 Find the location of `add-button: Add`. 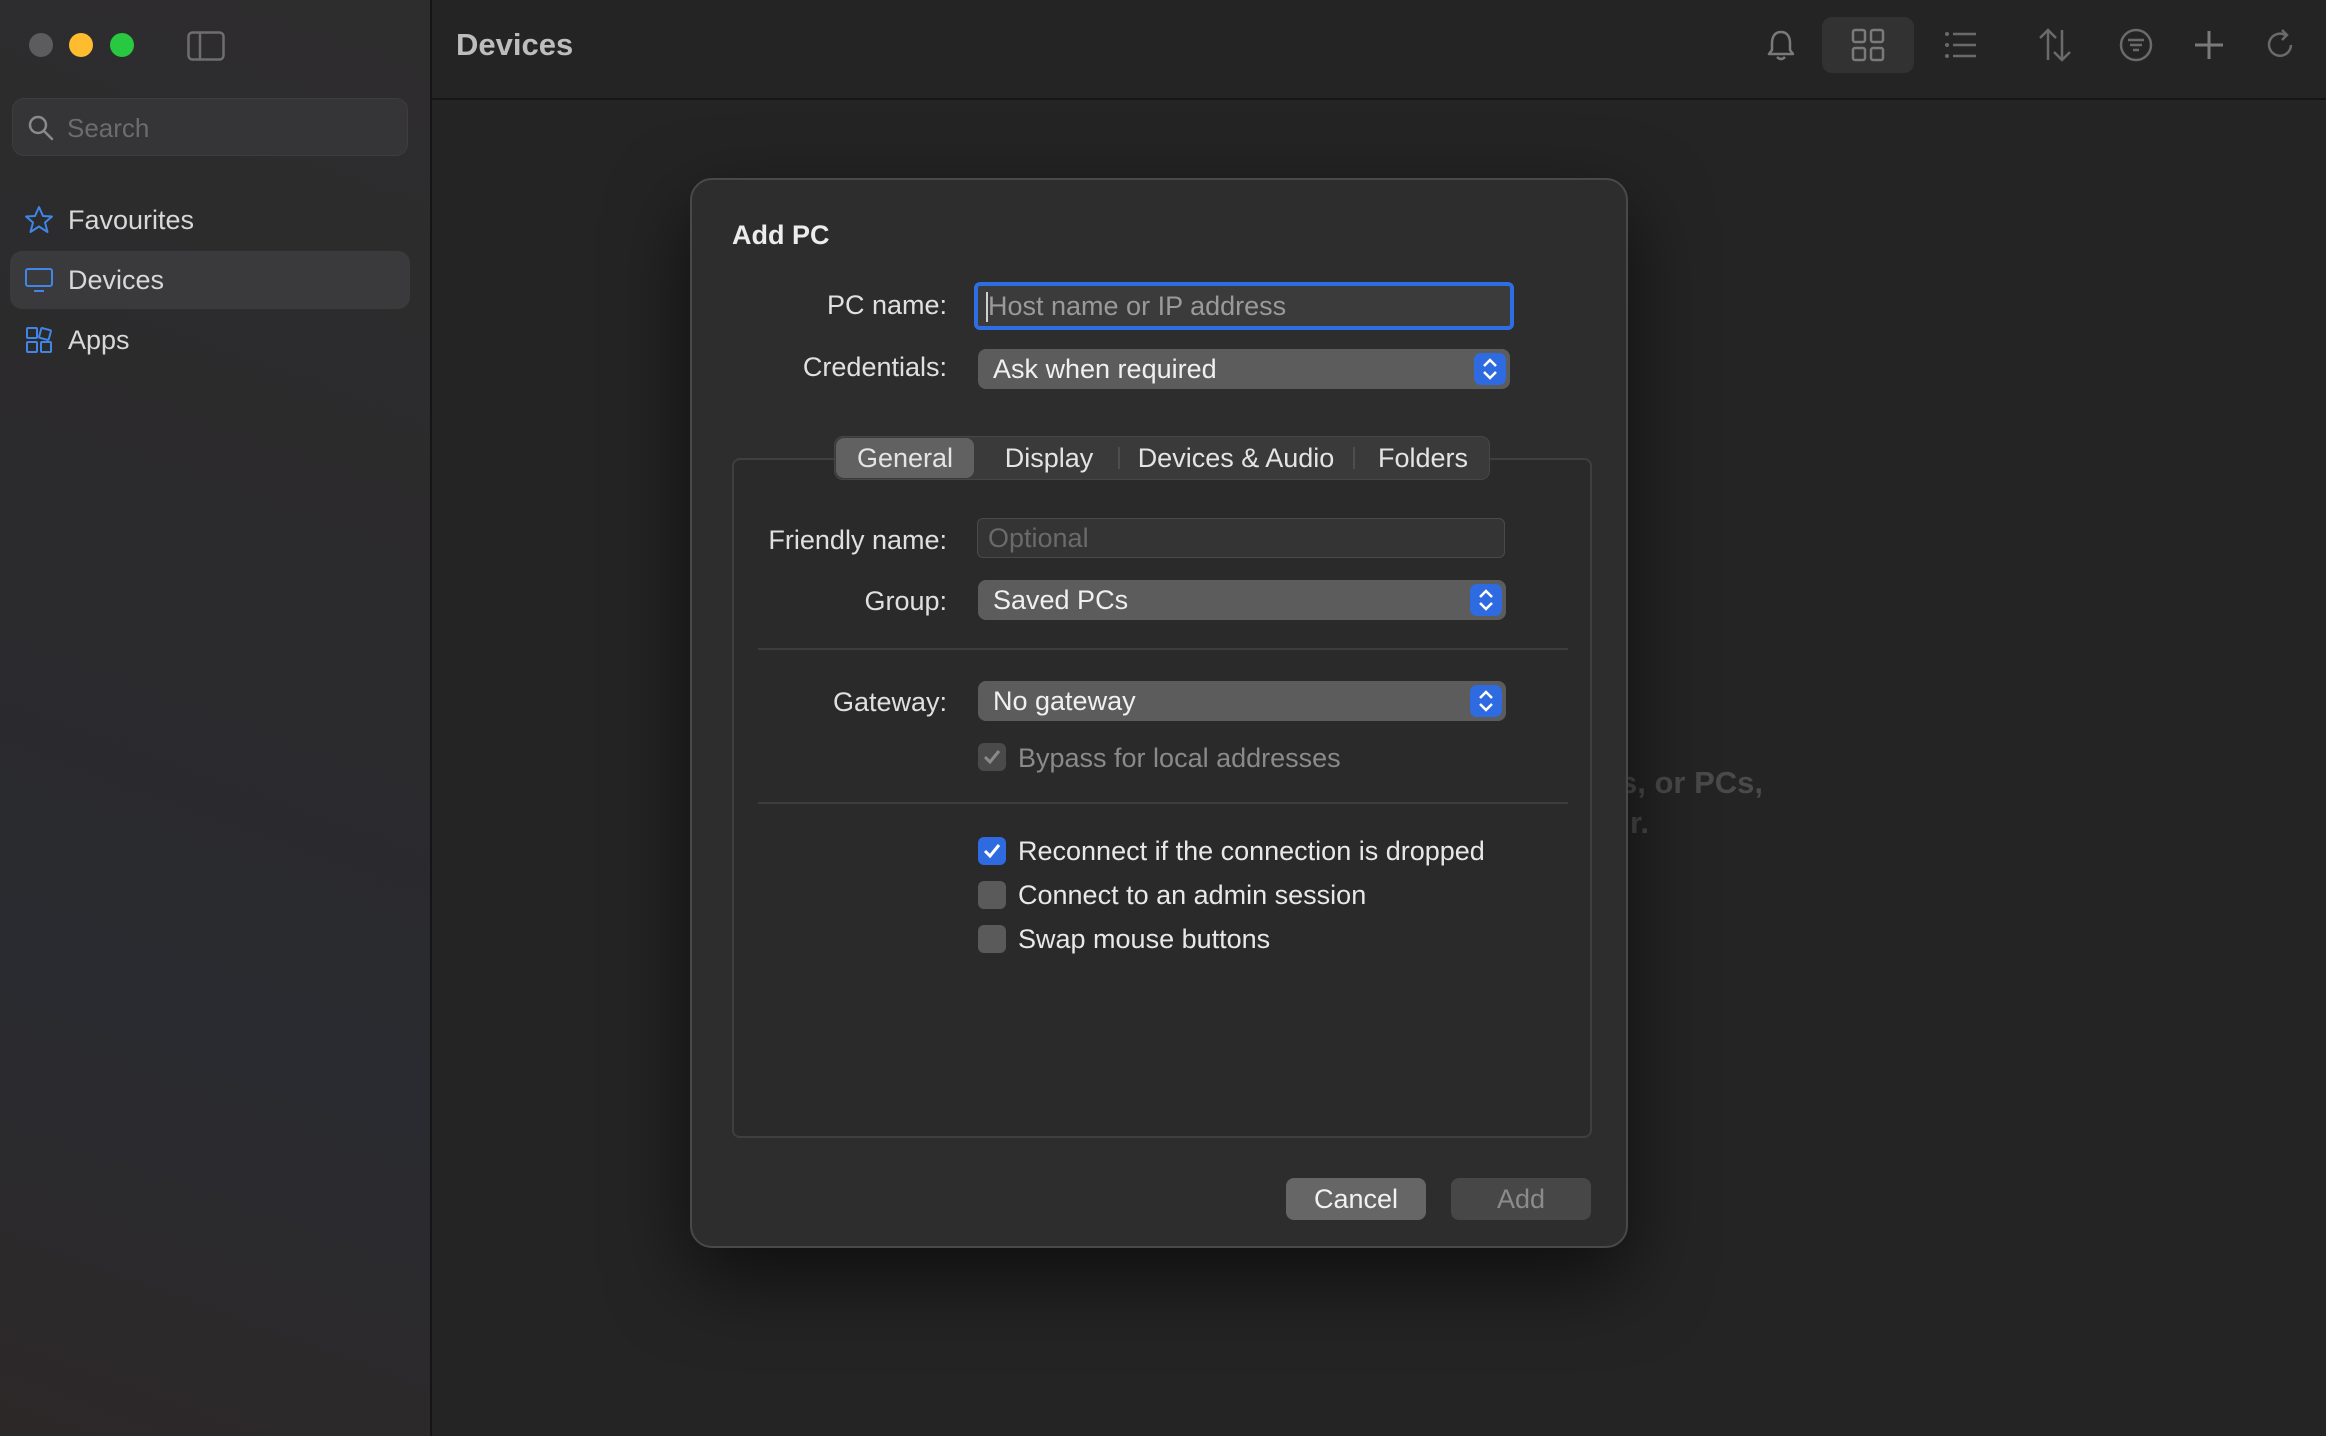

add-button: Add is located at coordinates (1521, 1199).